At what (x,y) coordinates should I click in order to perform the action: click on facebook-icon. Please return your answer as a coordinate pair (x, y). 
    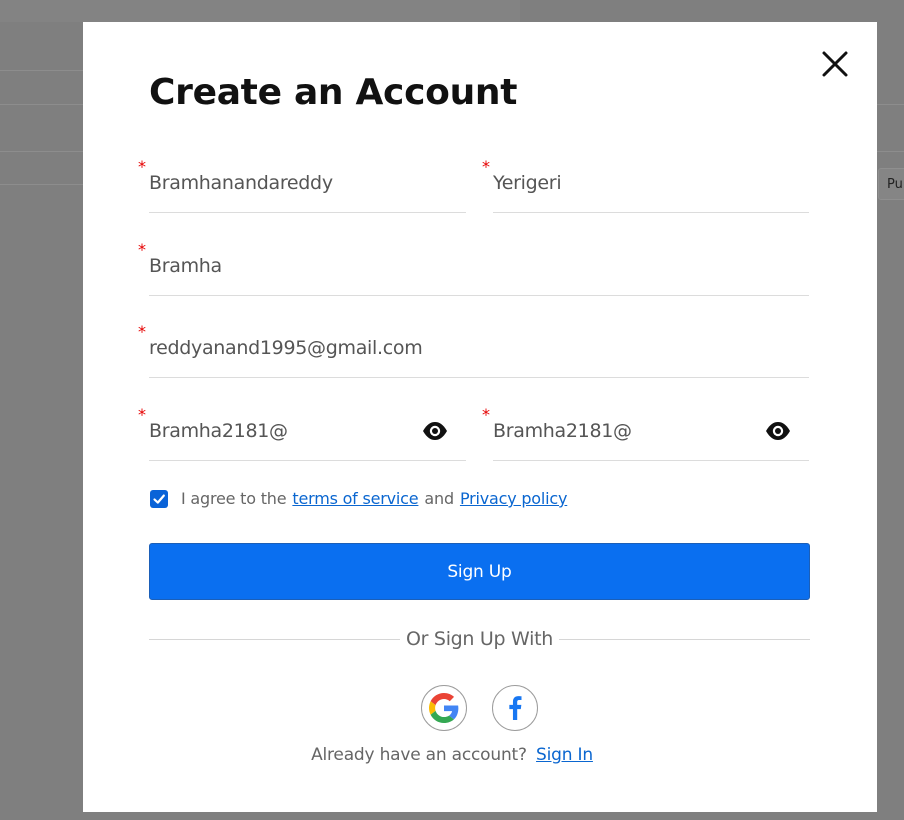
    Looking at the image, I should click on (515, 708).